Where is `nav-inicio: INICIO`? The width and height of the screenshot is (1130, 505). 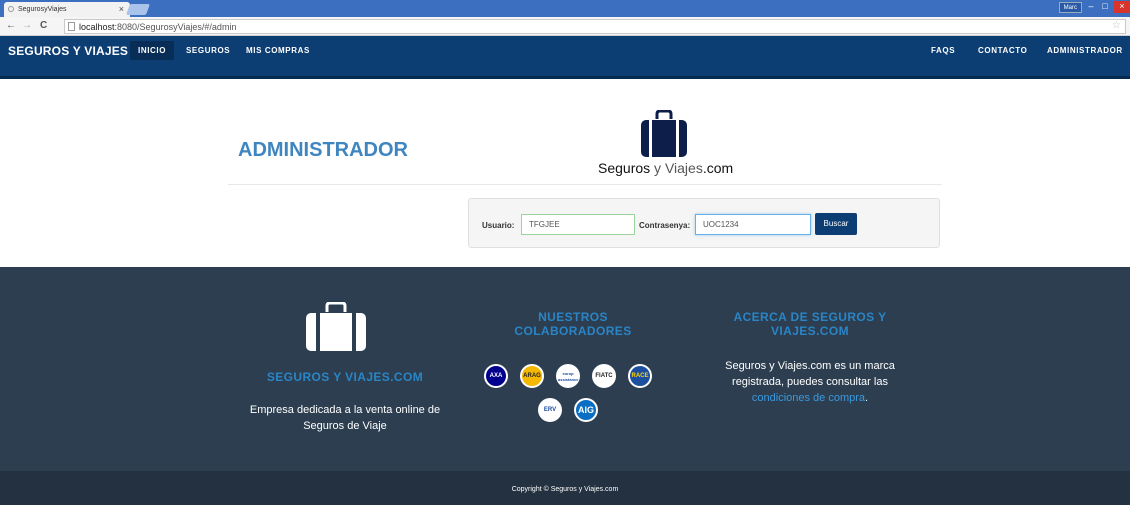
nav-inicio: INICIO is located at coordinates (152, 50).